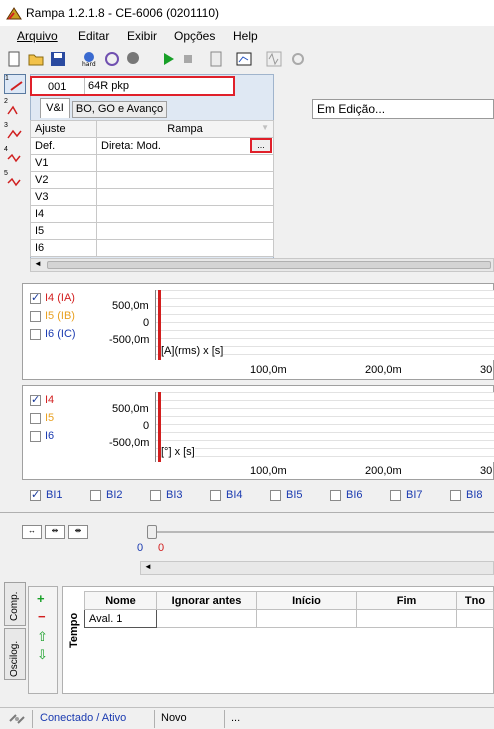 The image size is (494, 729). Describe the element at coordinates (95, 495) in the screenshot. I see `checkbox-bi2` at that location.